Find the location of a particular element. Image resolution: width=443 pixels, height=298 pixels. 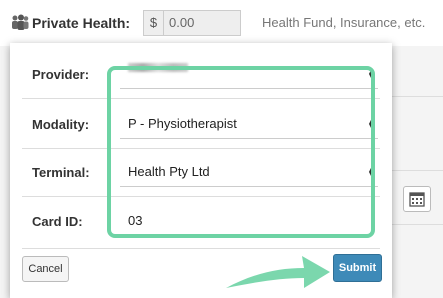

card-id-label: Card ID: is located at coordinates (57, 221).